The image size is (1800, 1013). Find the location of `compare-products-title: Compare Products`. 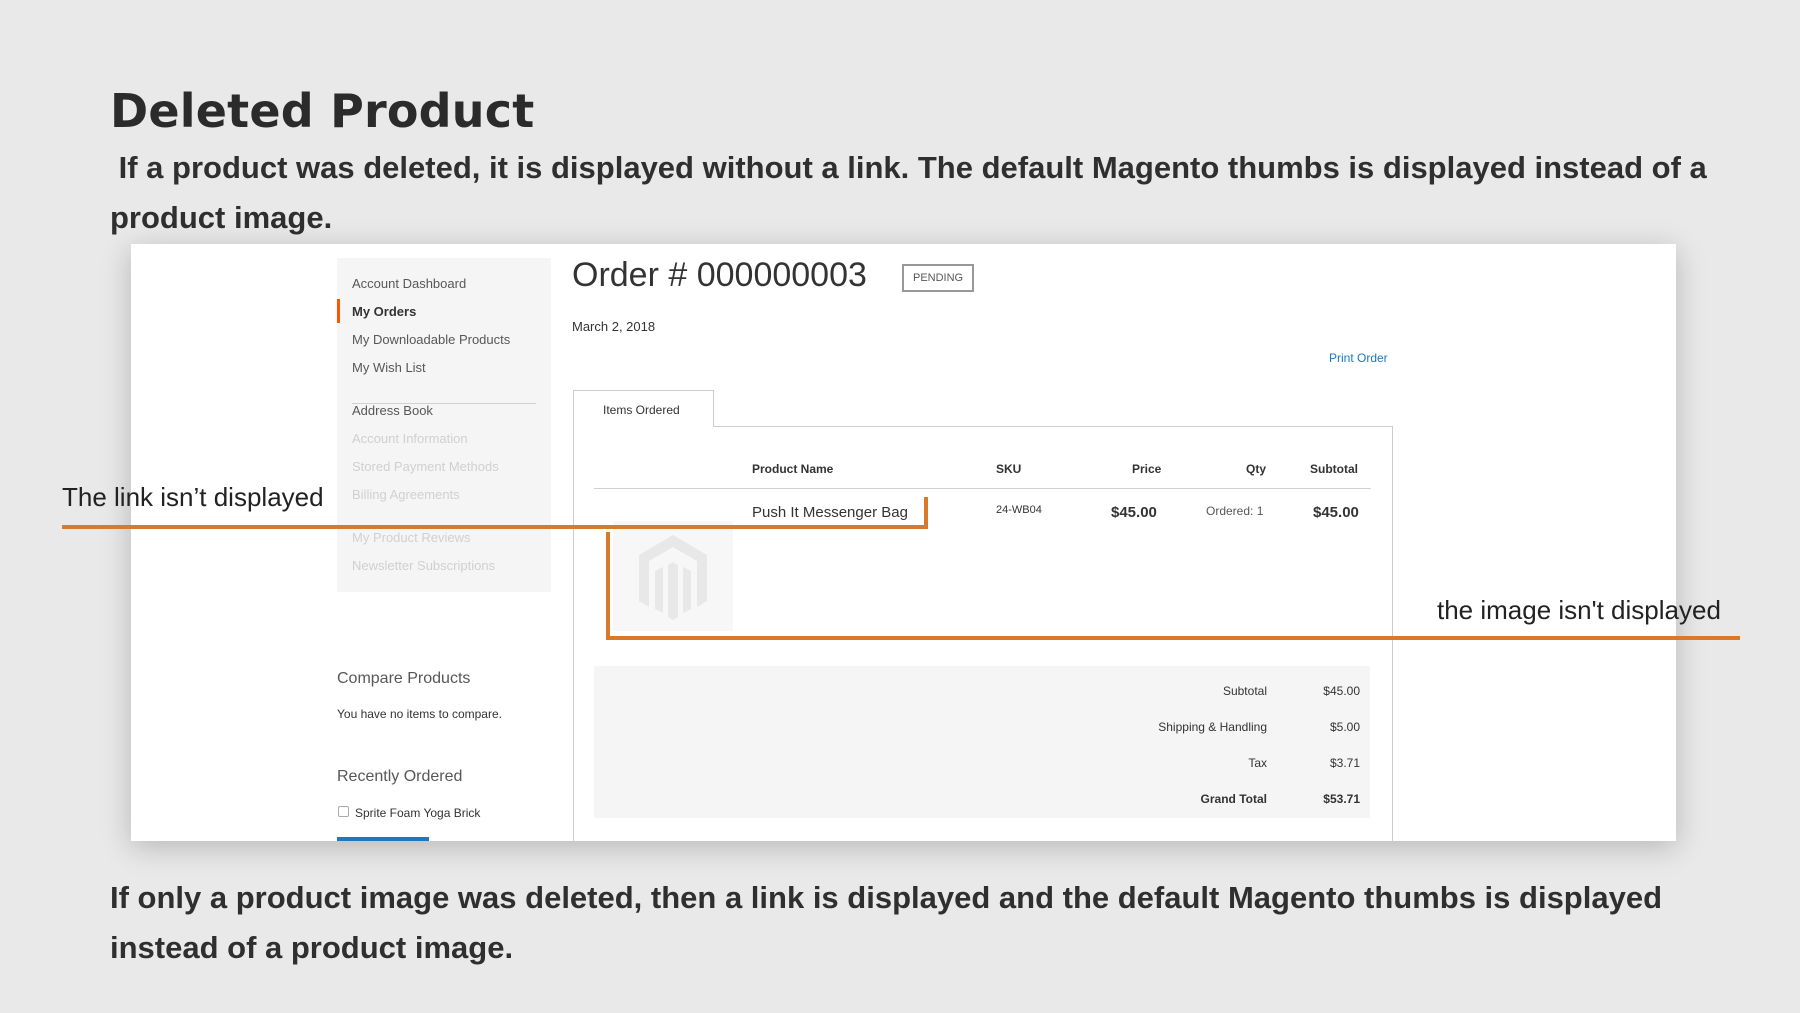

compare-products-title: Compare Products is located at coordinates (404, 678).